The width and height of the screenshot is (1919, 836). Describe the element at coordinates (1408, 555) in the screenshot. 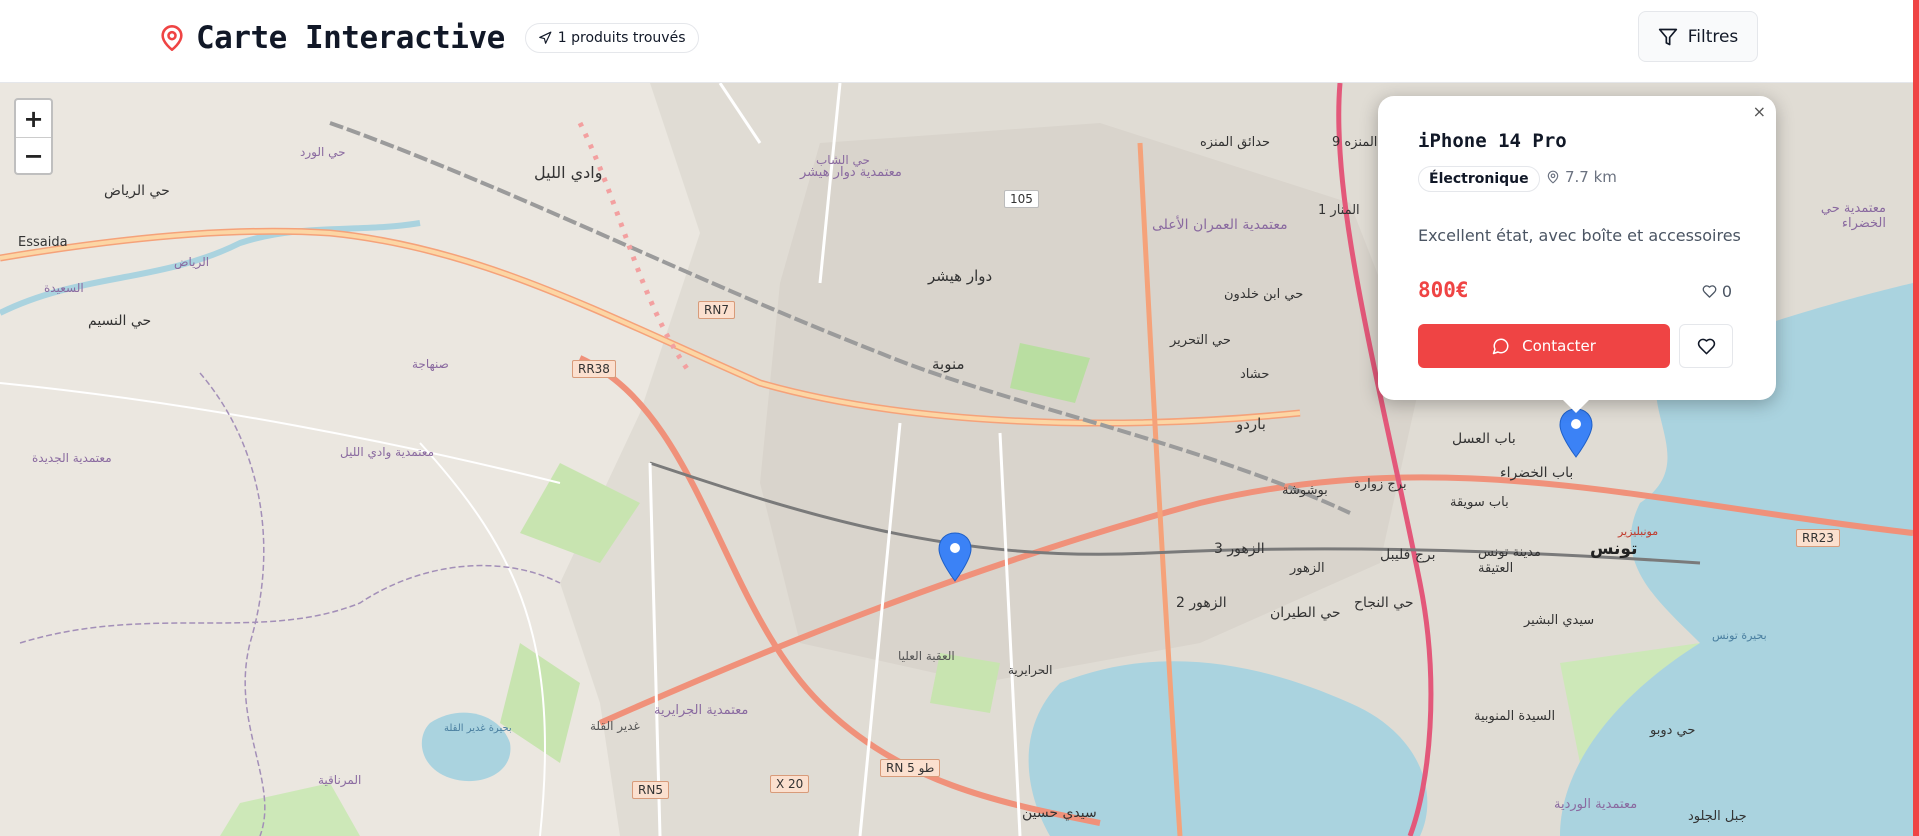

I see `place-label: برج فليبل` at that location.